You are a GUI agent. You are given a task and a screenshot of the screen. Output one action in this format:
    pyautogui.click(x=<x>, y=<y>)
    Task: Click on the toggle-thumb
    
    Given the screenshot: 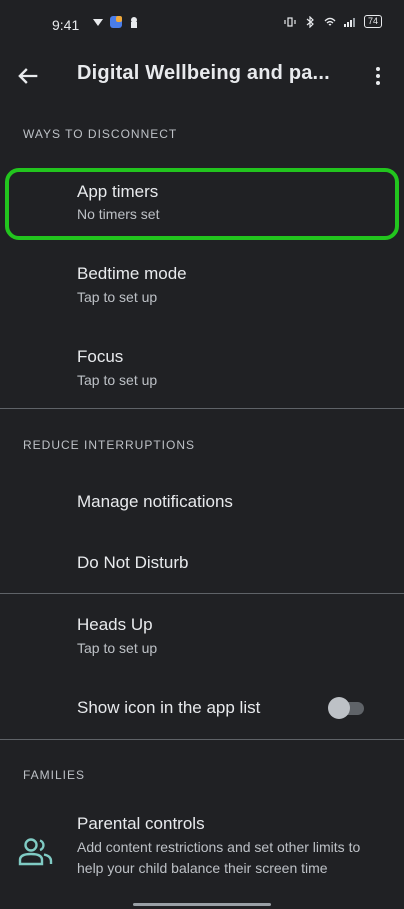 What is the action you would take?
    pyautogui.click(x=339, y=708)
    